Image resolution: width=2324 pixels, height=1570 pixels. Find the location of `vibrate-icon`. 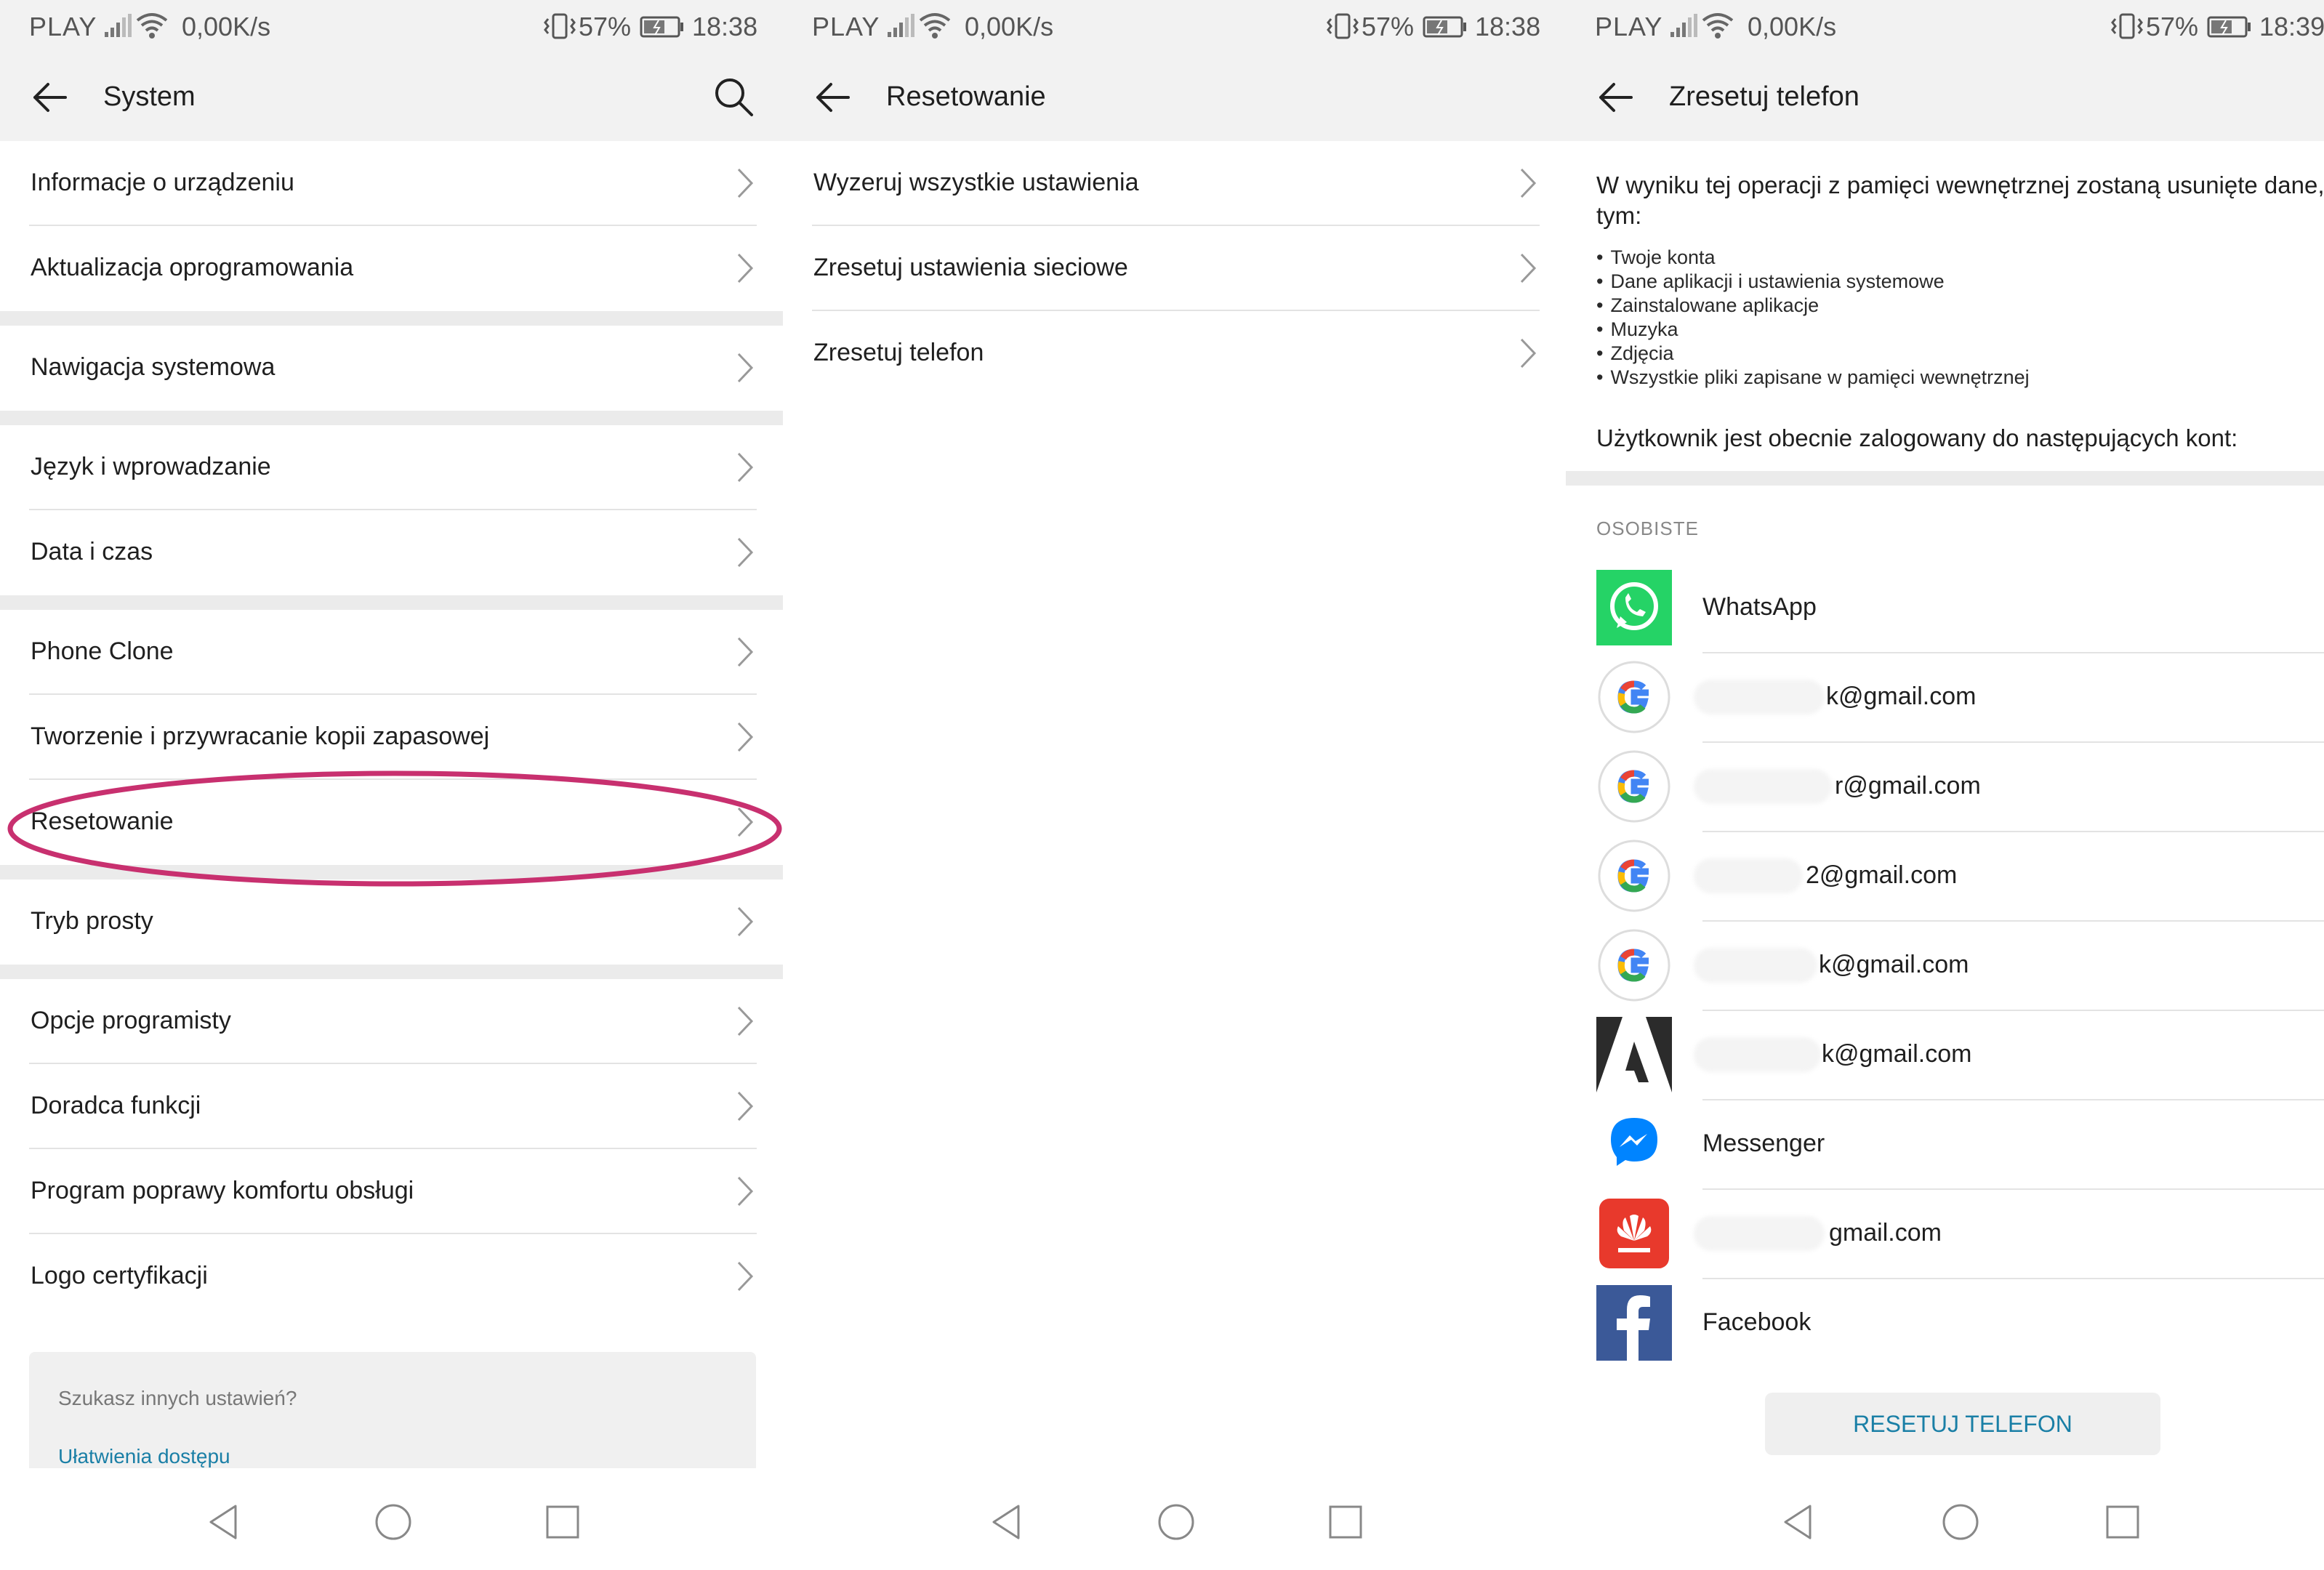

vibrate-icon is located at coordinates (560, 26).